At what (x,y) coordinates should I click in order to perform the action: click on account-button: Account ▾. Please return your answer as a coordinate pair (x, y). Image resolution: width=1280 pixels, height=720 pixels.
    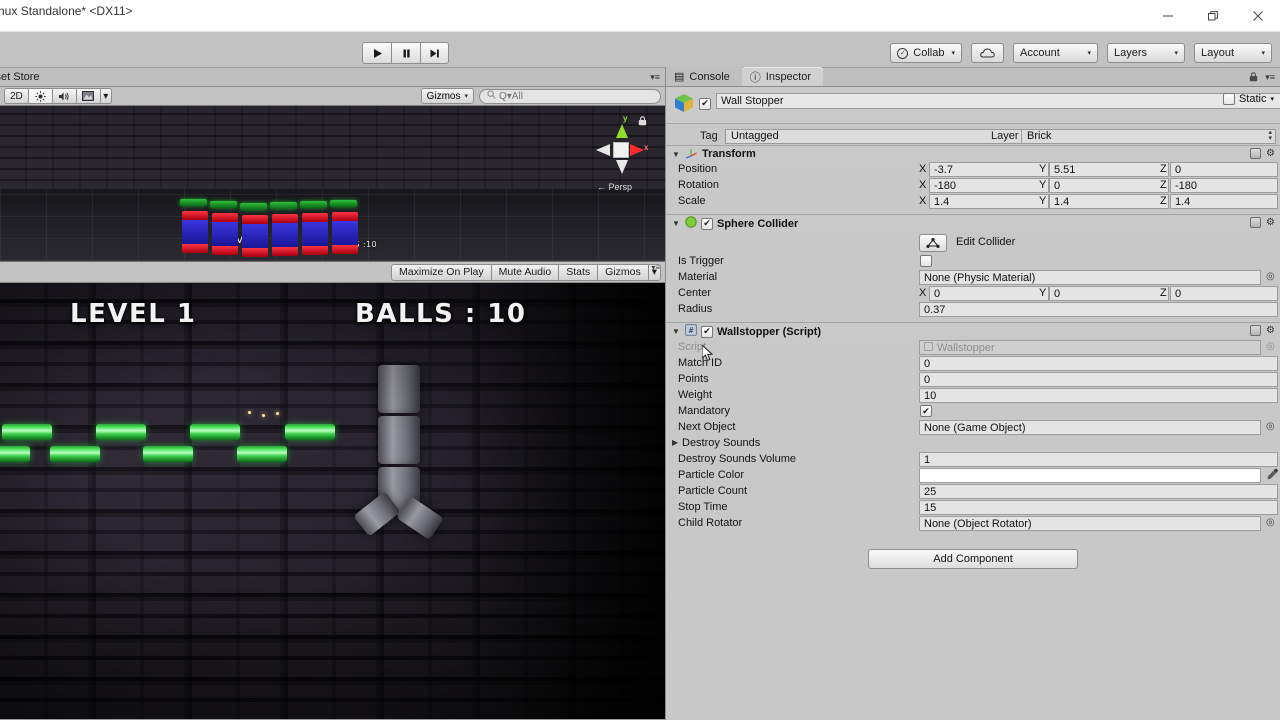
    Looking at the image, I should click on (1055, 53).